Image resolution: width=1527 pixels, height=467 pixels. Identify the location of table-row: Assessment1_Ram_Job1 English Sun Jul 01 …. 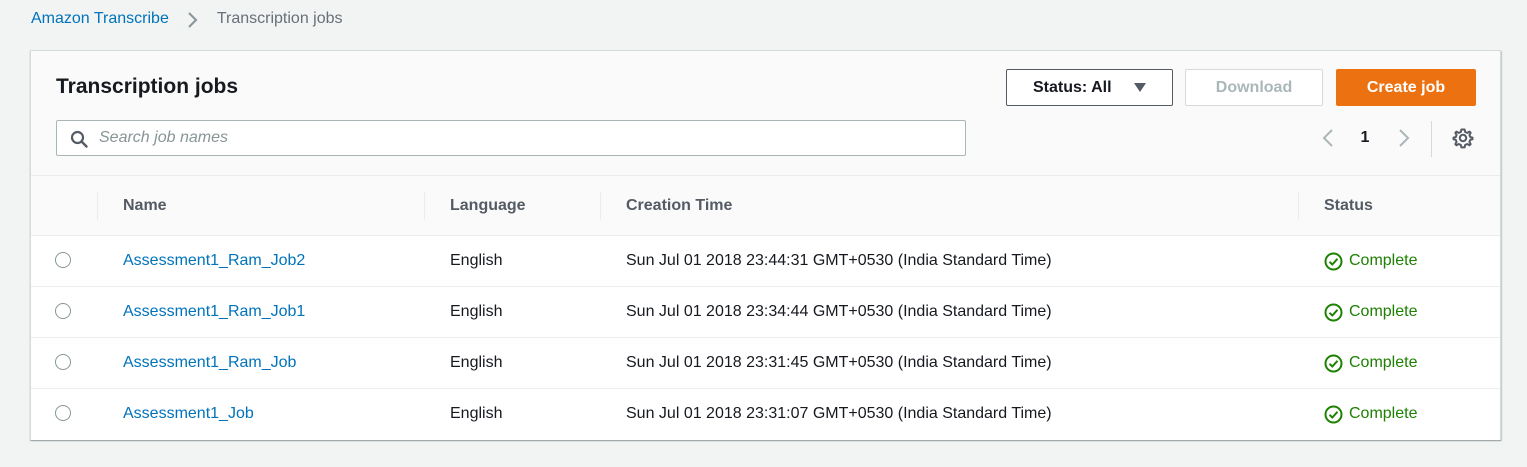
(765, 312).